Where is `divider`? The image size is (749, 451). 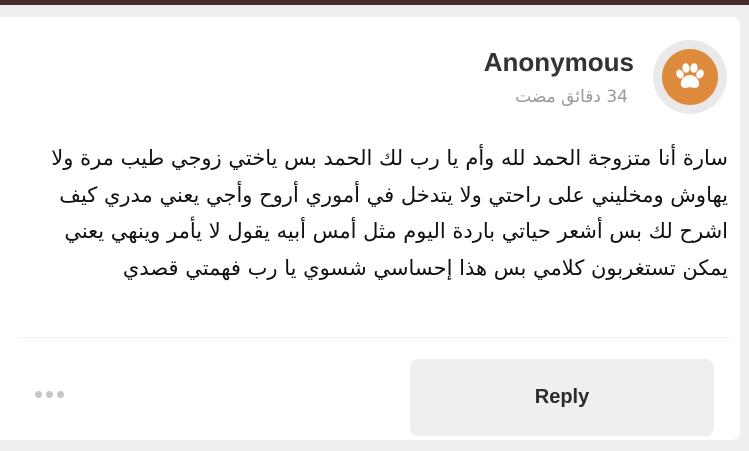
divider is located at coordinates (374, 337).